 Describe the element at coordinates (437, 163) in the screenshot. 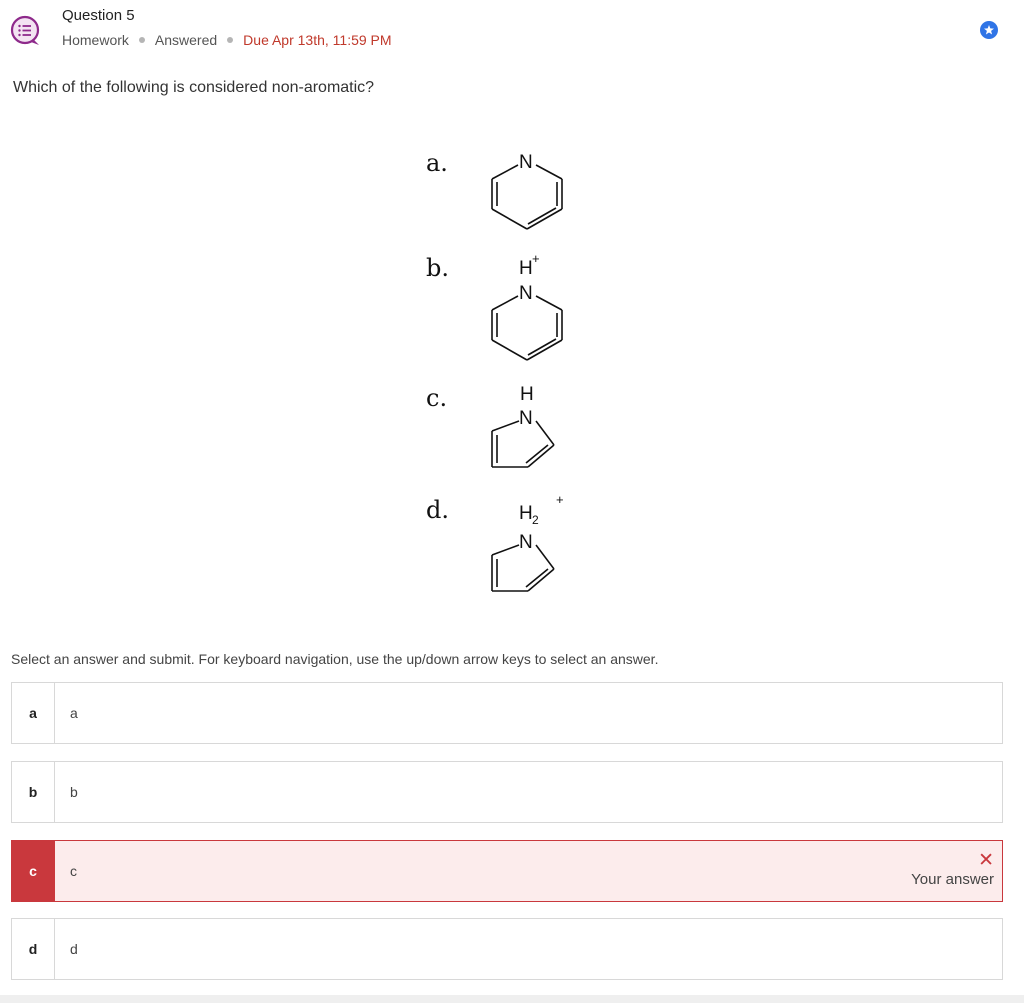

I see `structure-label-a: a.` at that location.